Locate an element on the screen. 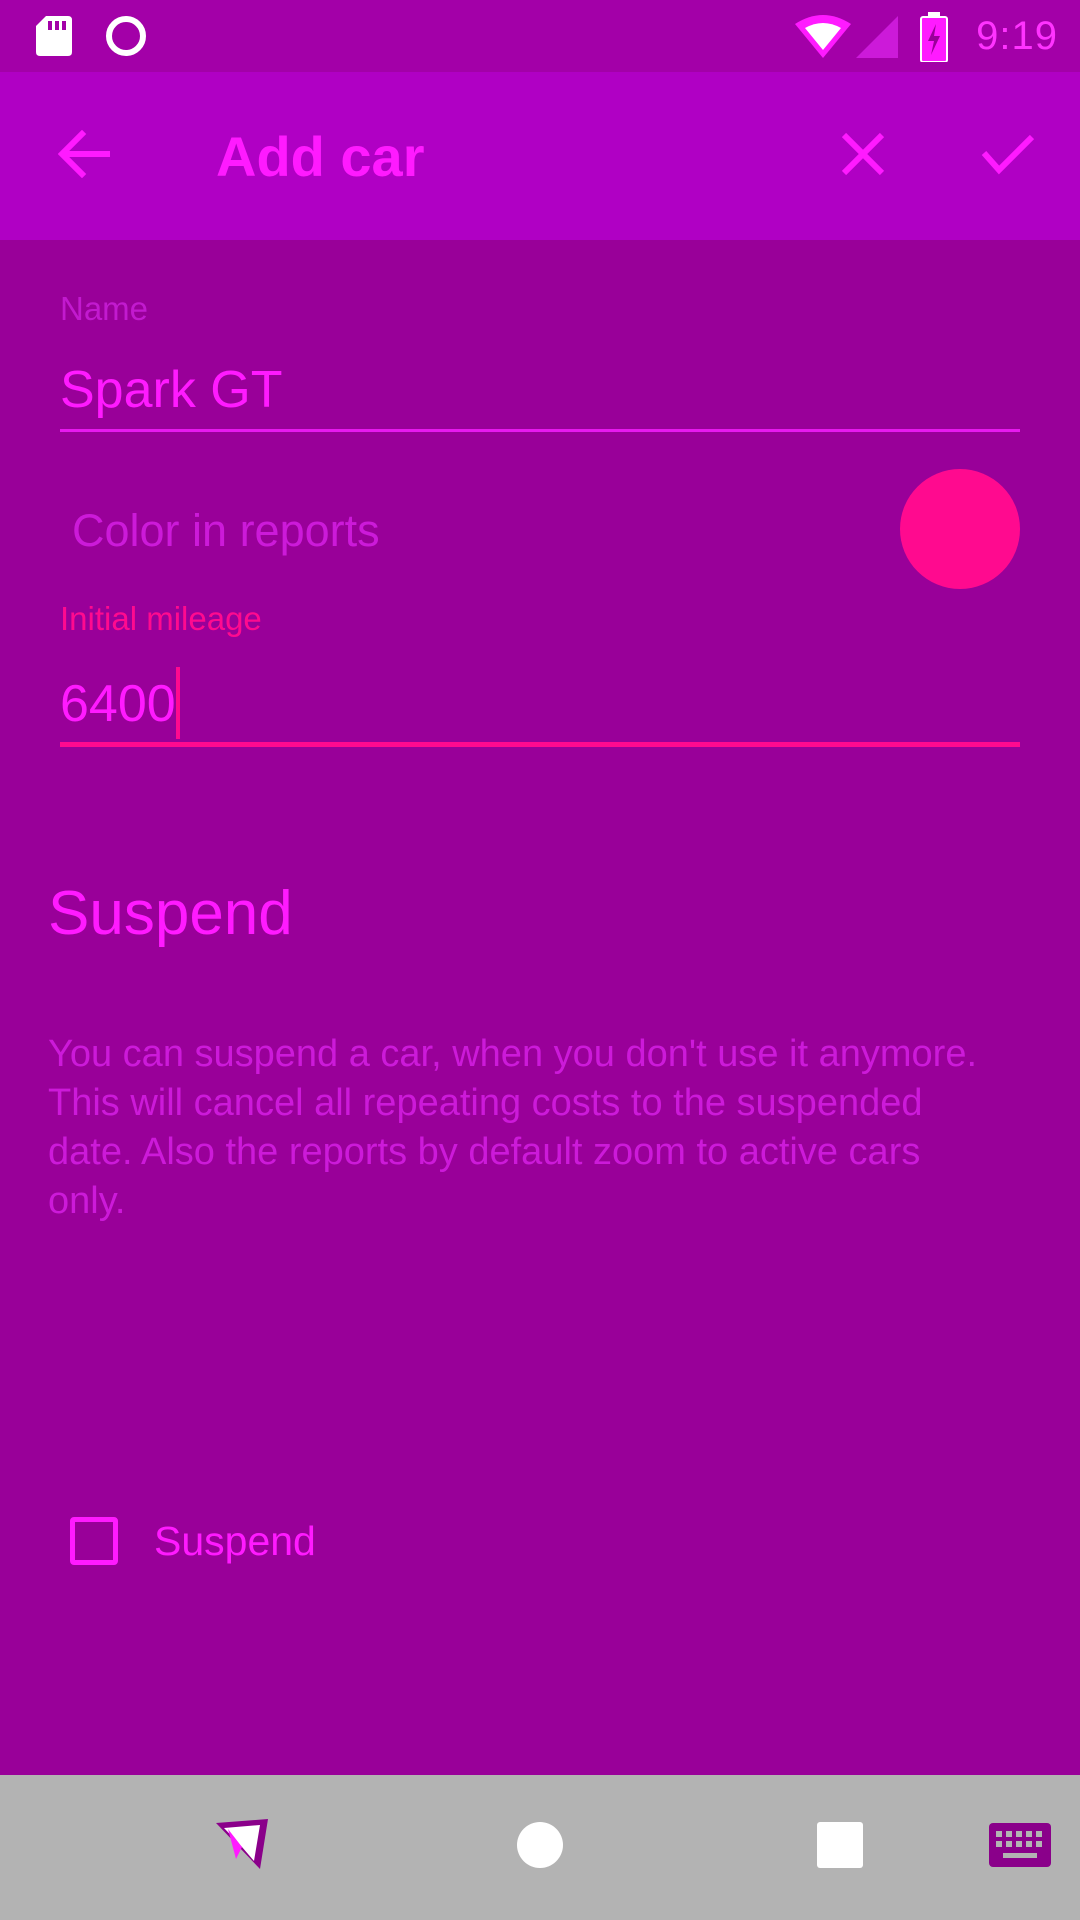 The height and width of the screenshot is (1920, 1080). arrow-back-icon is located at coordinates (84, 156).